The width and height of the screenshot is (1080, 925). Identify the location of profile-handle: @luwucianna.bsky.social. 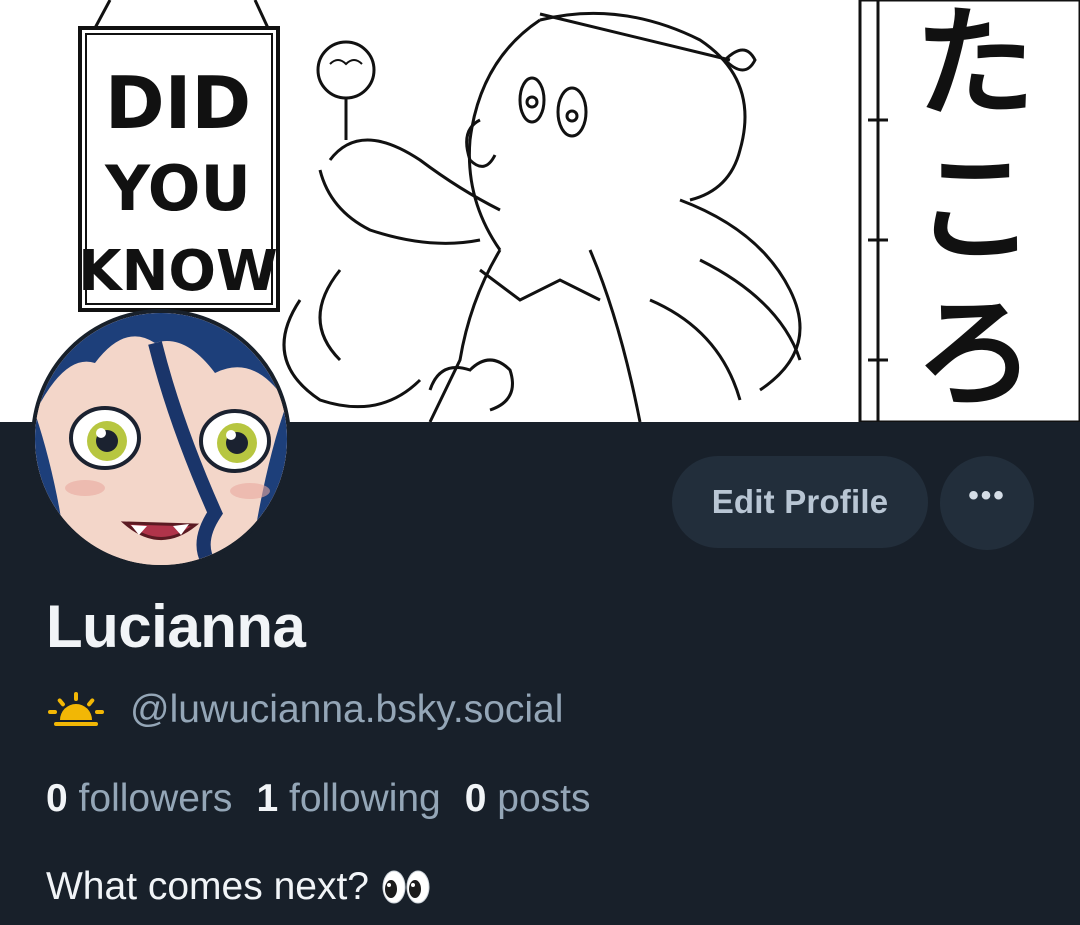
(346, 710).